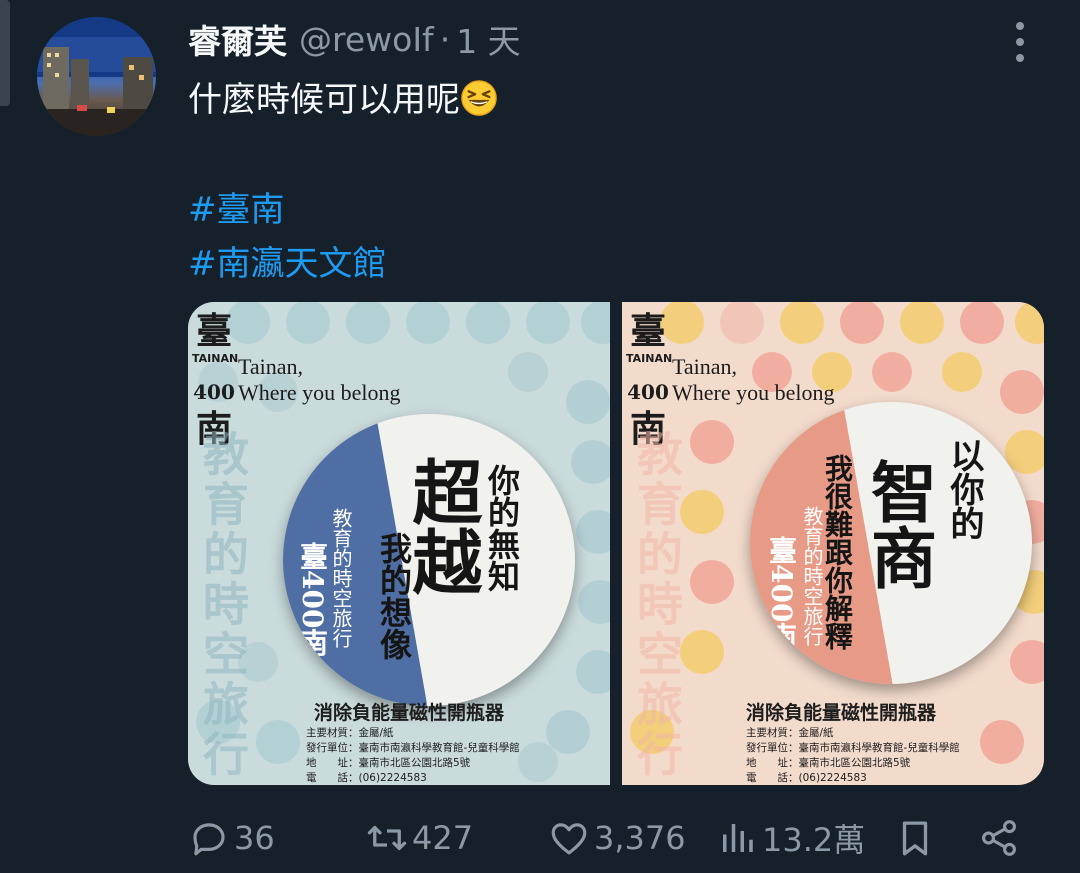 The image size is (1080, 873). I want to click on badge-text-col2: 我很難跟你解釋, so click(837, 552).